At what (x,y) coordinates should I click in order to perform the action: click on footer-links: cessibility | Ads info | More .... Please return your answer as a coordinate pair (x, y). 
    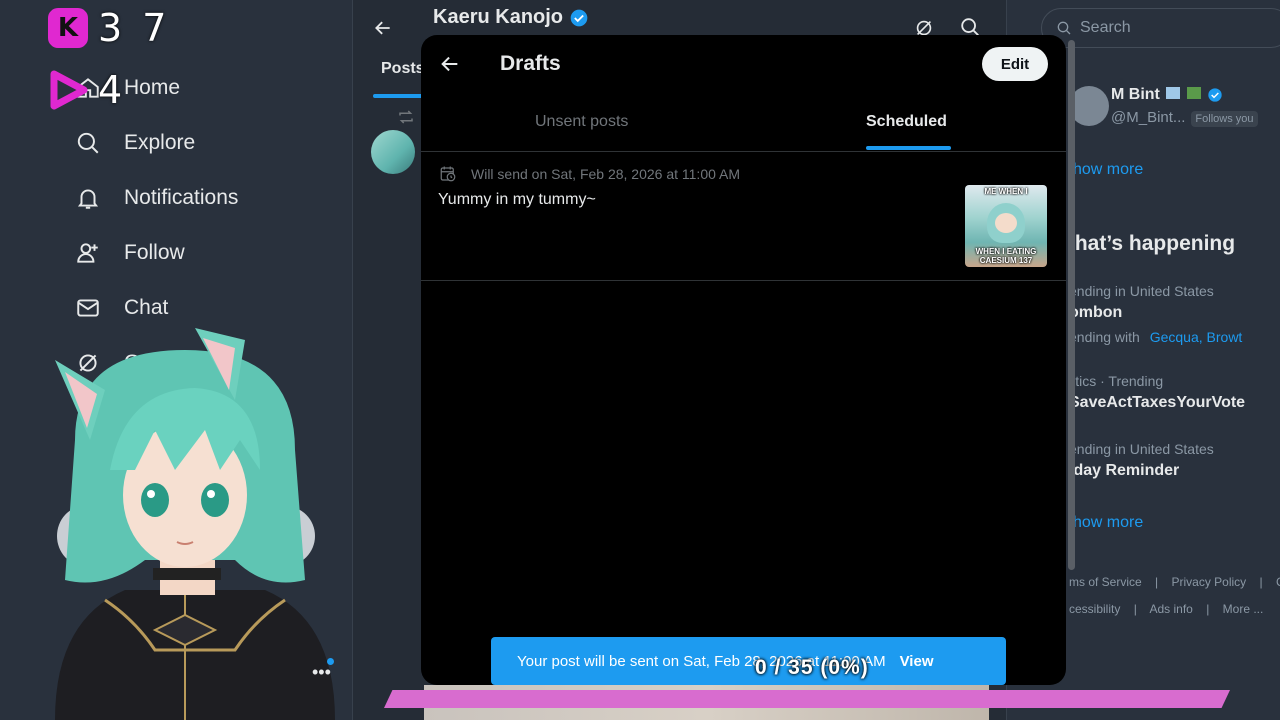
    Looking at the image, I should click on (1166, 609).